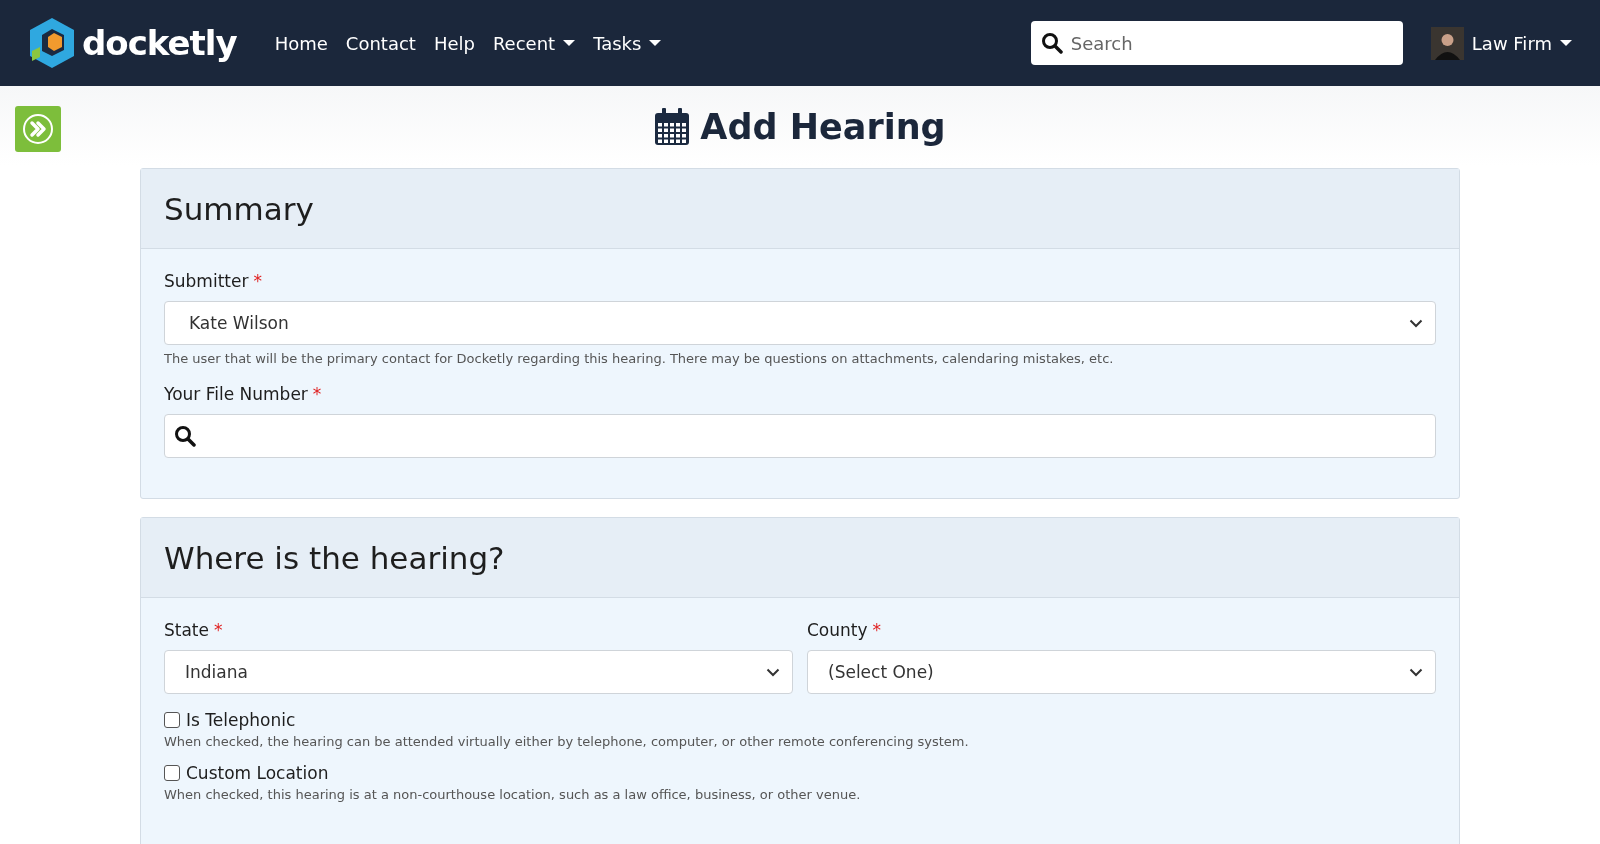 This screenshot has width=1600, height=844. I want to click on nav-link: Tasks, so click(627, 43).